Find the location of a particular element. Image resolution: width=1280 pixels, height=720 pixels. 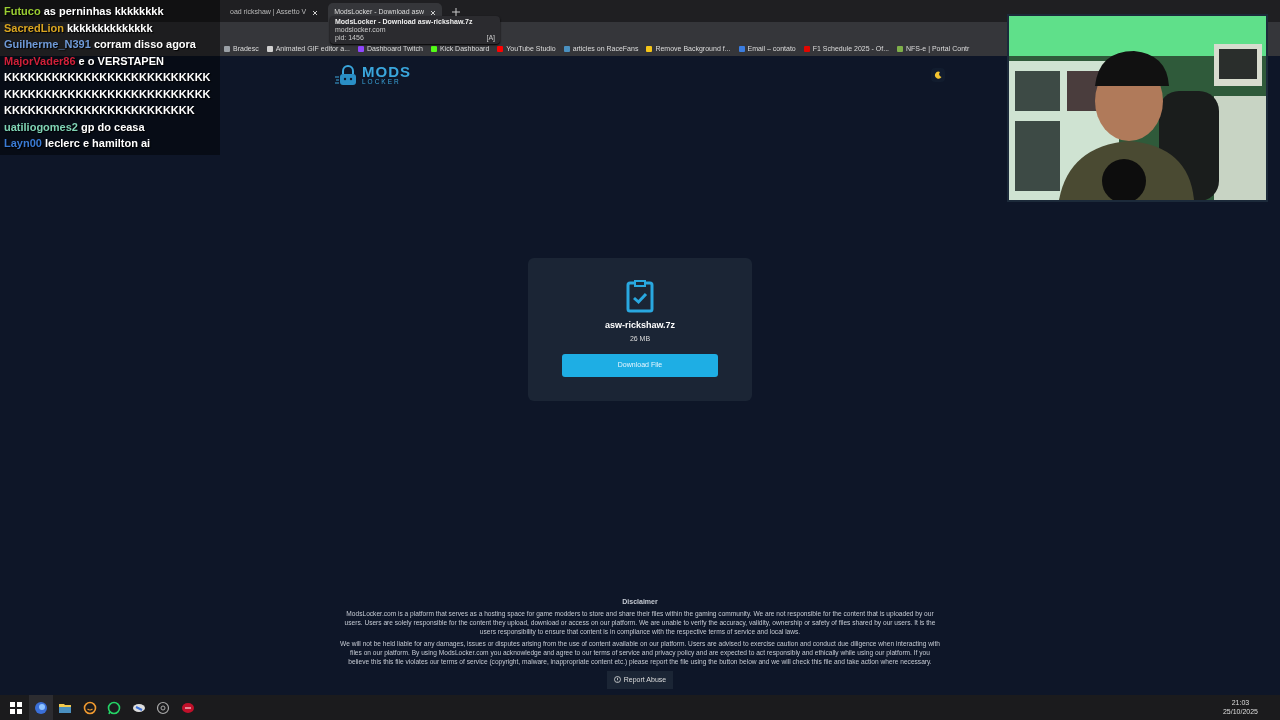

browser-icon is located at coordinates (40, 707).